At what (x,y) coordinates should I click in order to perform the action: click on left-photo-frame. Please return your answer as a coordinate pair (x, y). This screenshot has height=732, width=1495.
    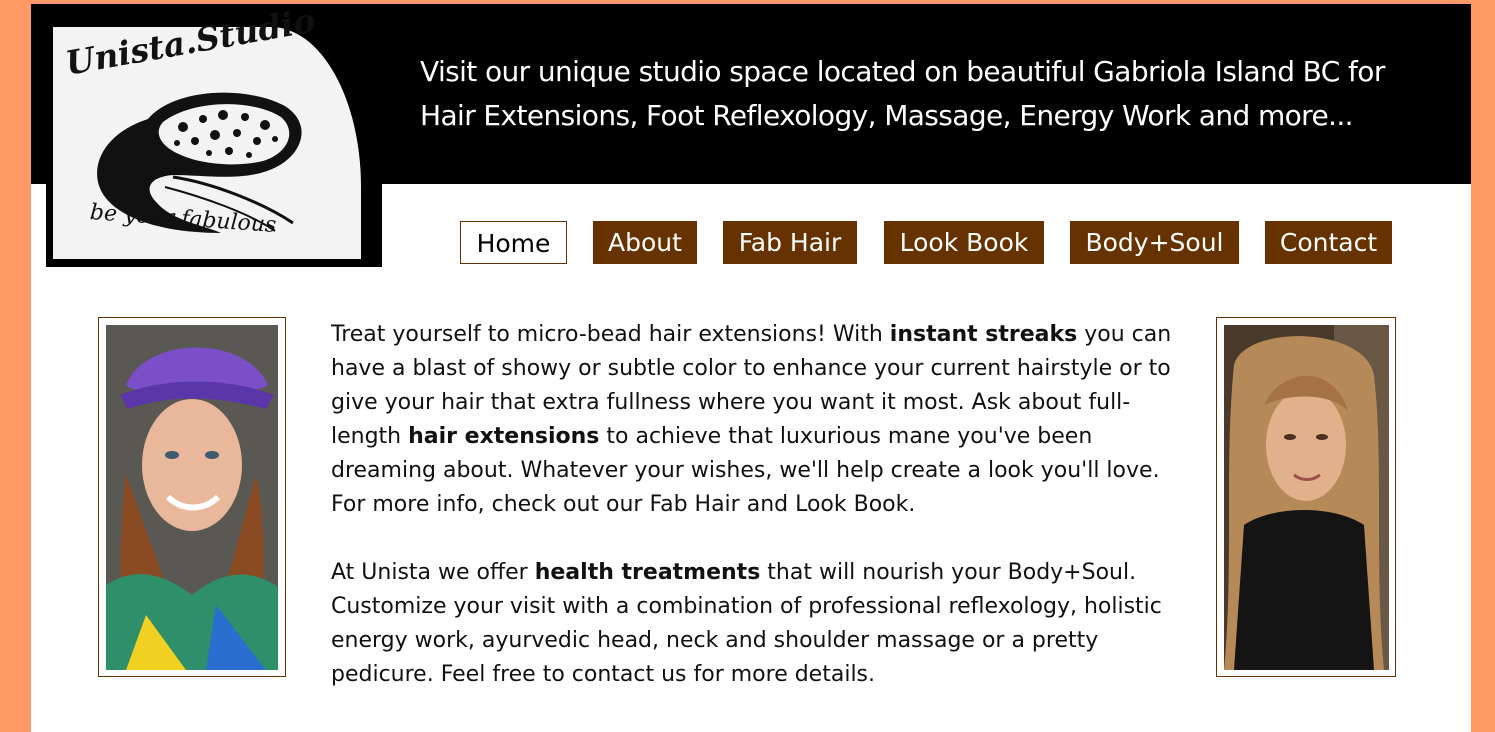
    Looking at the image, I should click on (192, 497).